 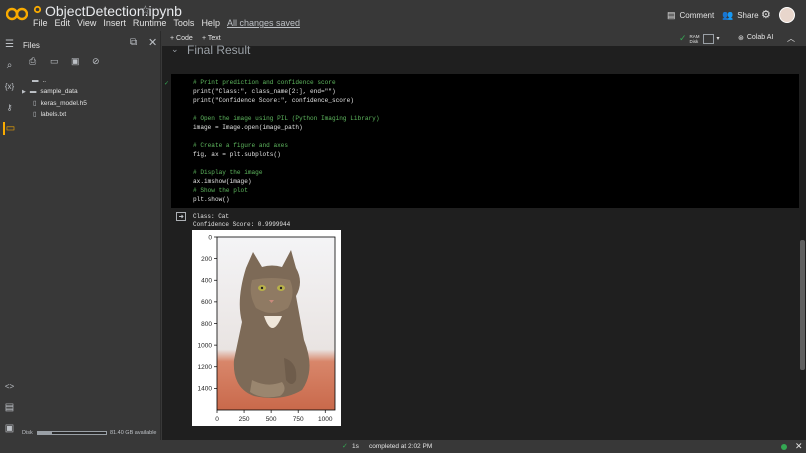 I want to click on section-collapse-icon: ⌄, so click(x=175, y=49).